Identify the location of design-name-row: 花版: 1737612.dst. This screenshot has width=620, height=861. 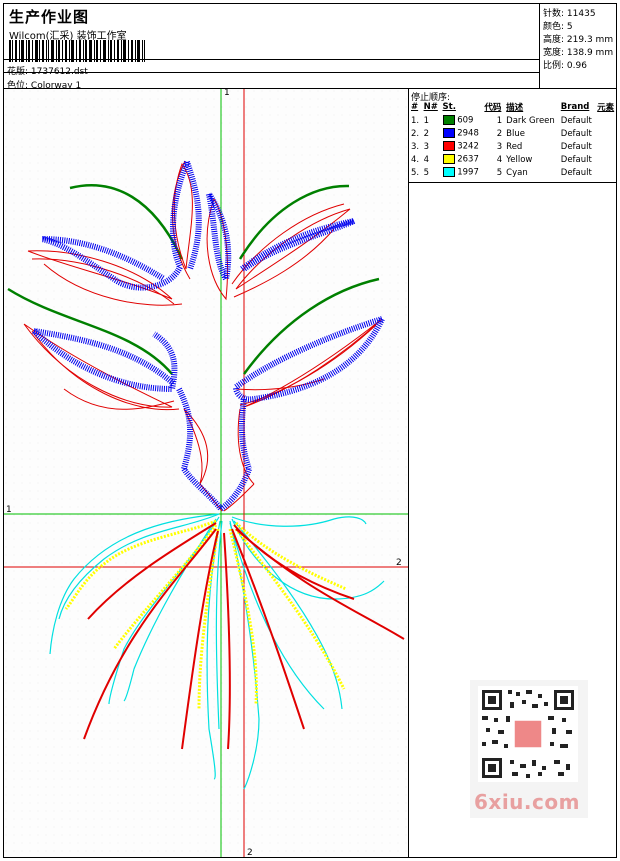
(47, 70).